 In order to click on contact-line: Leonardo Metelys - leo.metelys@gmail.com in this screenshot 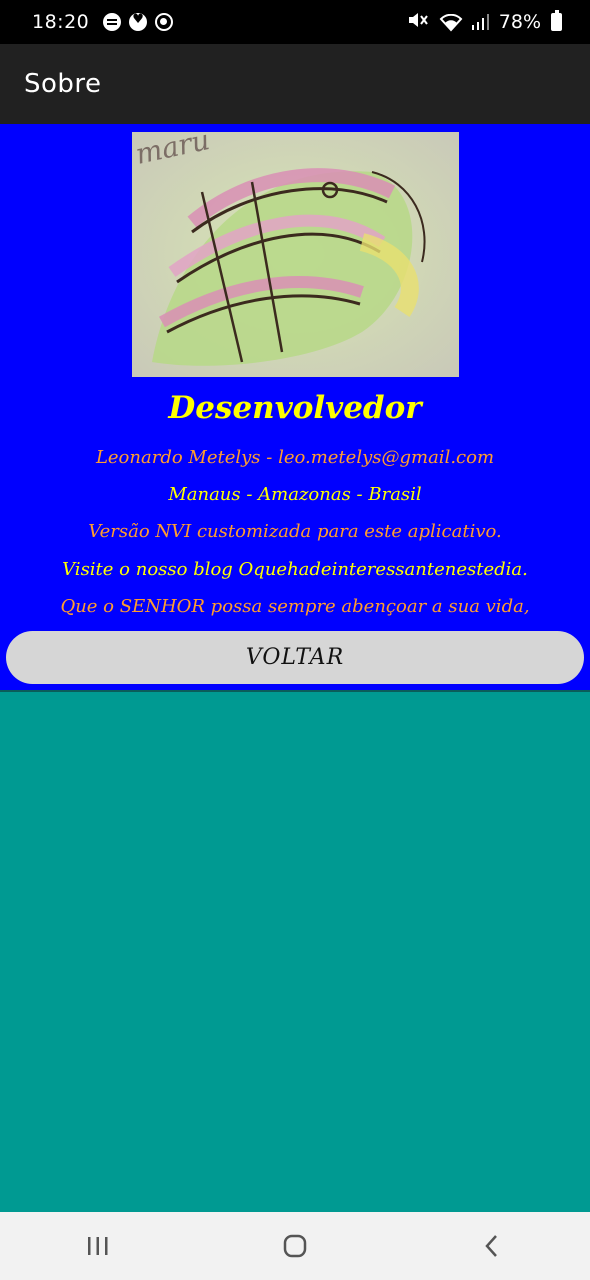, I will do `click(295, 457)`.